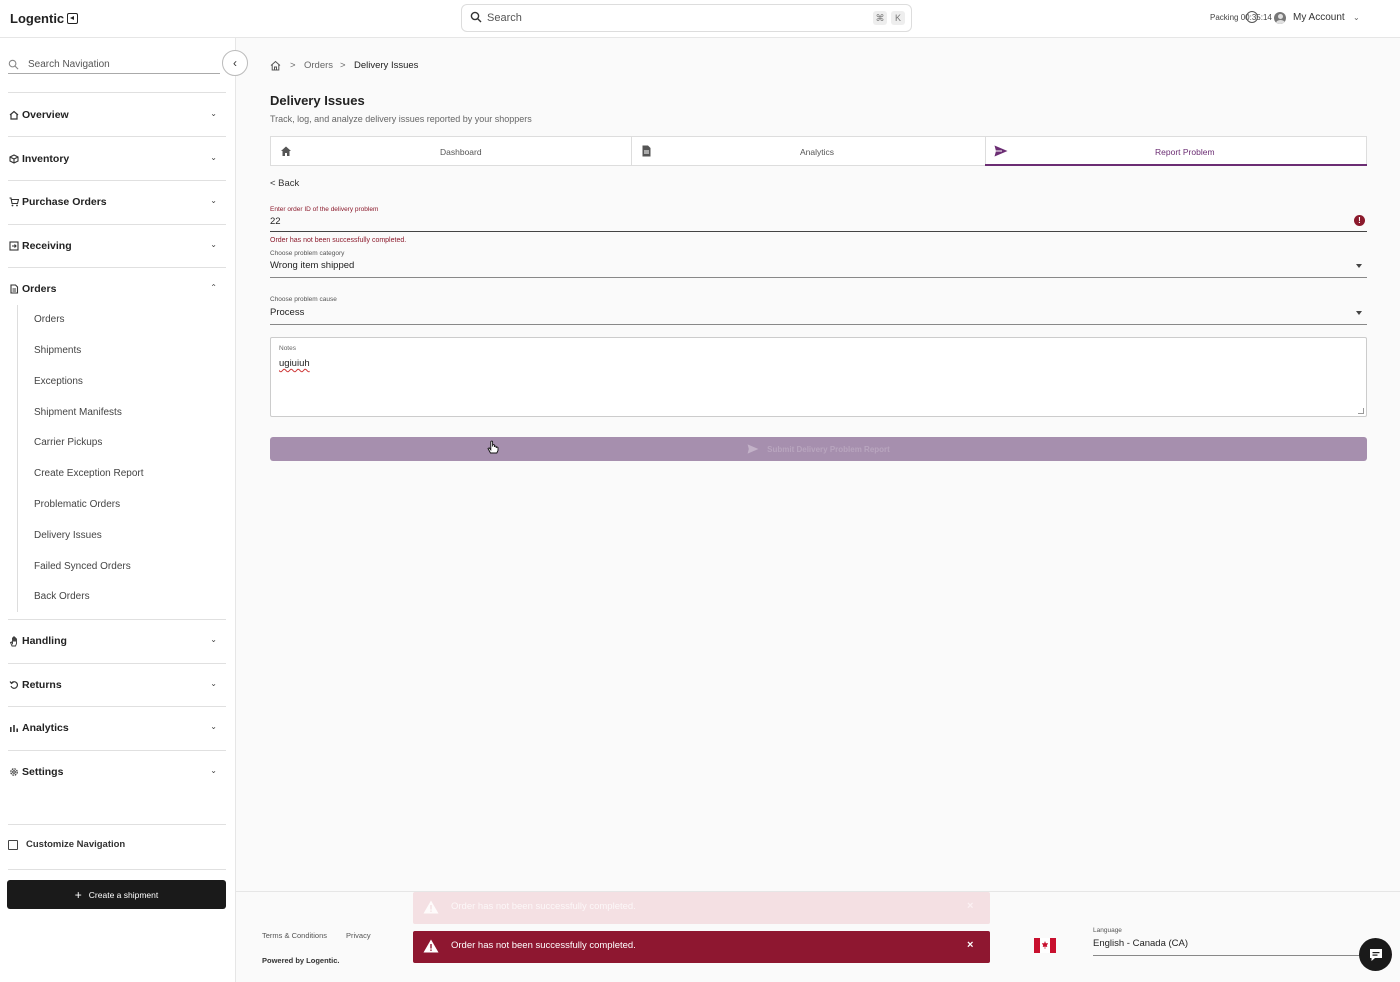  I want to click on sidebar-item-problematic-orders: Problematic Orders, so click(77, 504).